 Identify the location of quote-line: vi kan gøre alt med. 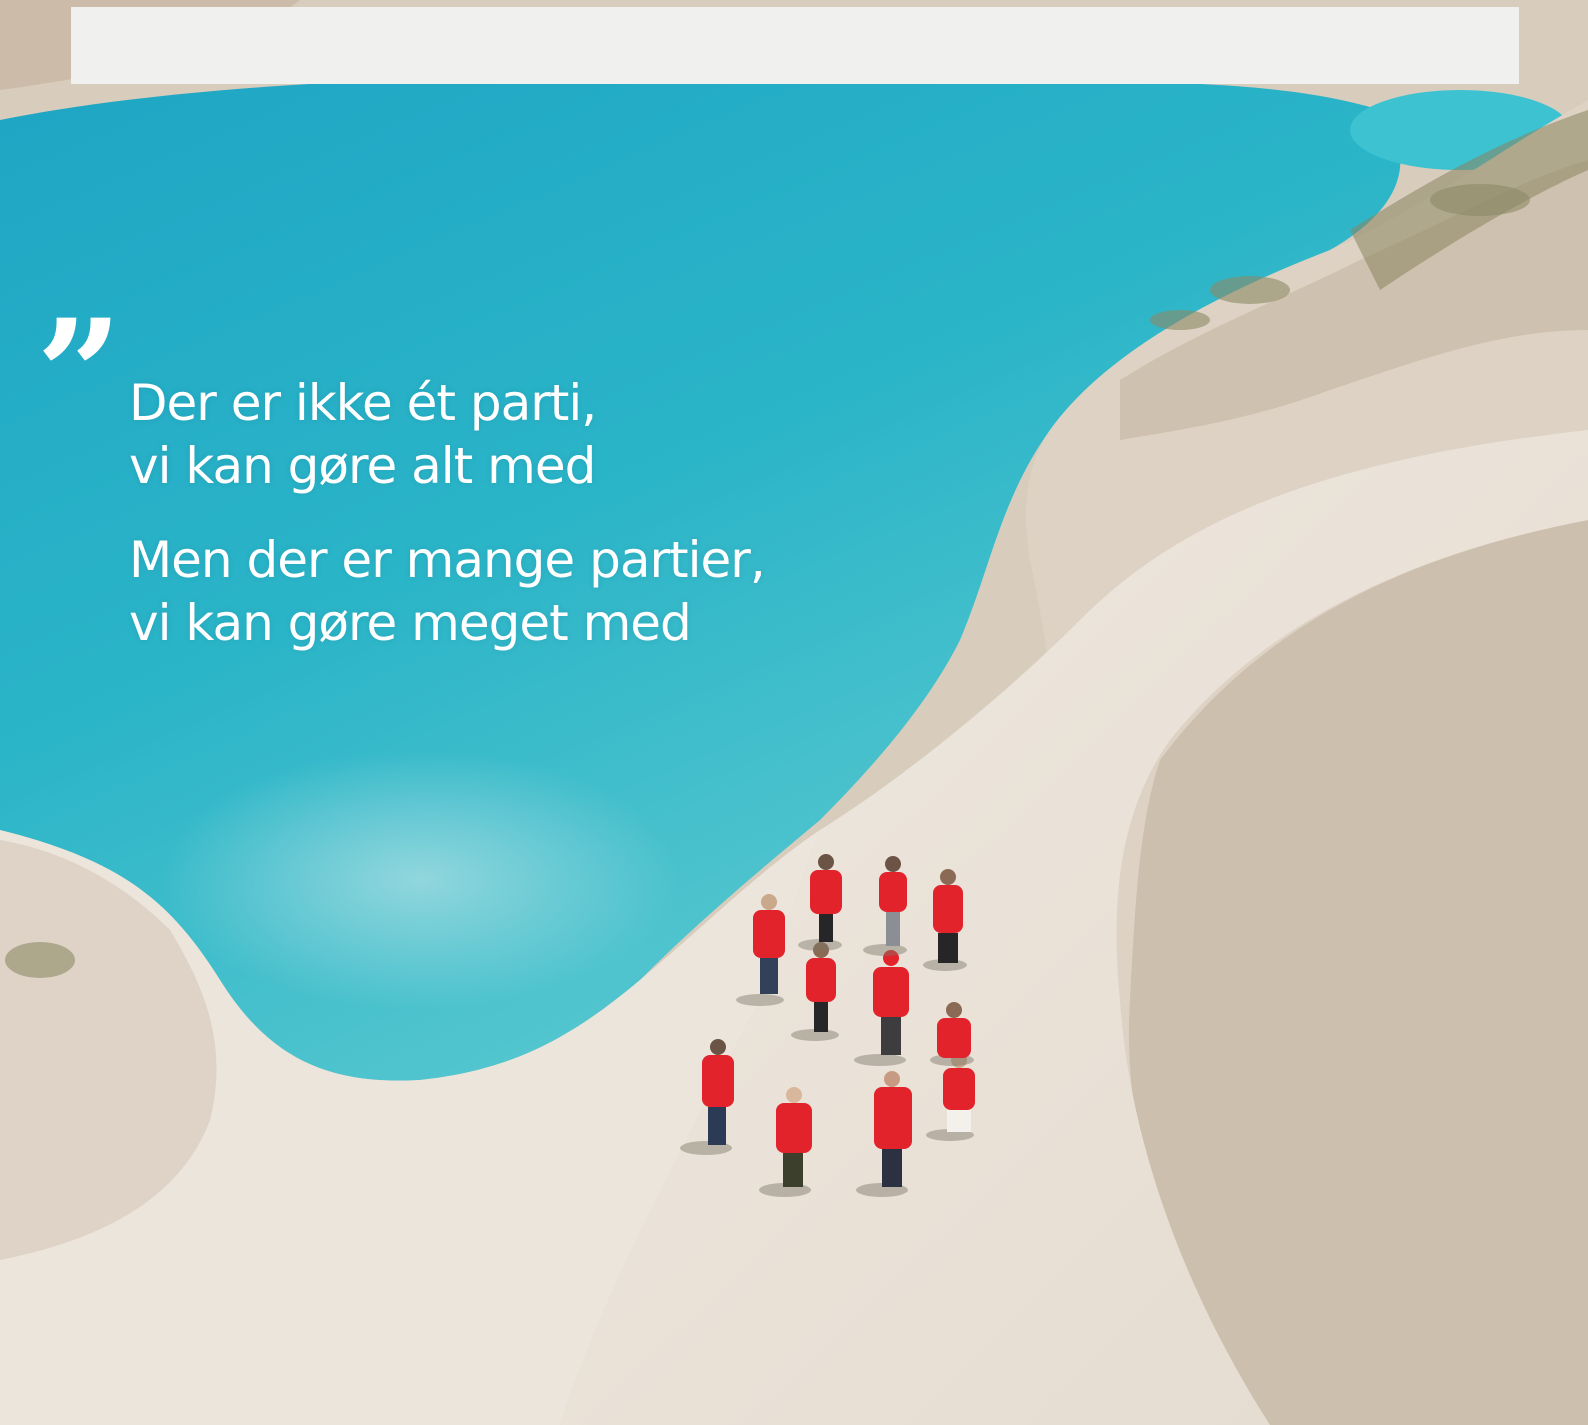
(362, 466).